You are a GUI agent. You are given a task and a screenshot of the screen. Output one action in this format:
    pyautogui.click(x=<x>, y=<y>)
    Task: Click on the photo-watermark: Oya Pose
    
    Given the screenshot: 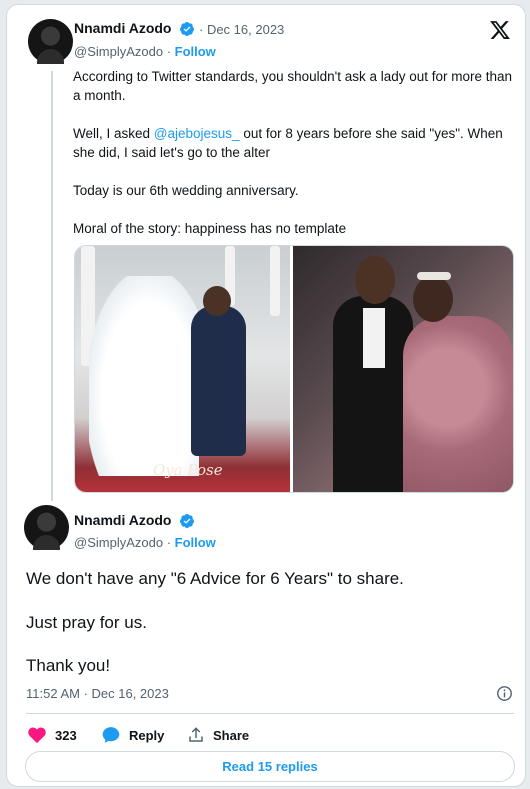 What is the action you would take?
    pyautogui.click(x=188, y=470)
    